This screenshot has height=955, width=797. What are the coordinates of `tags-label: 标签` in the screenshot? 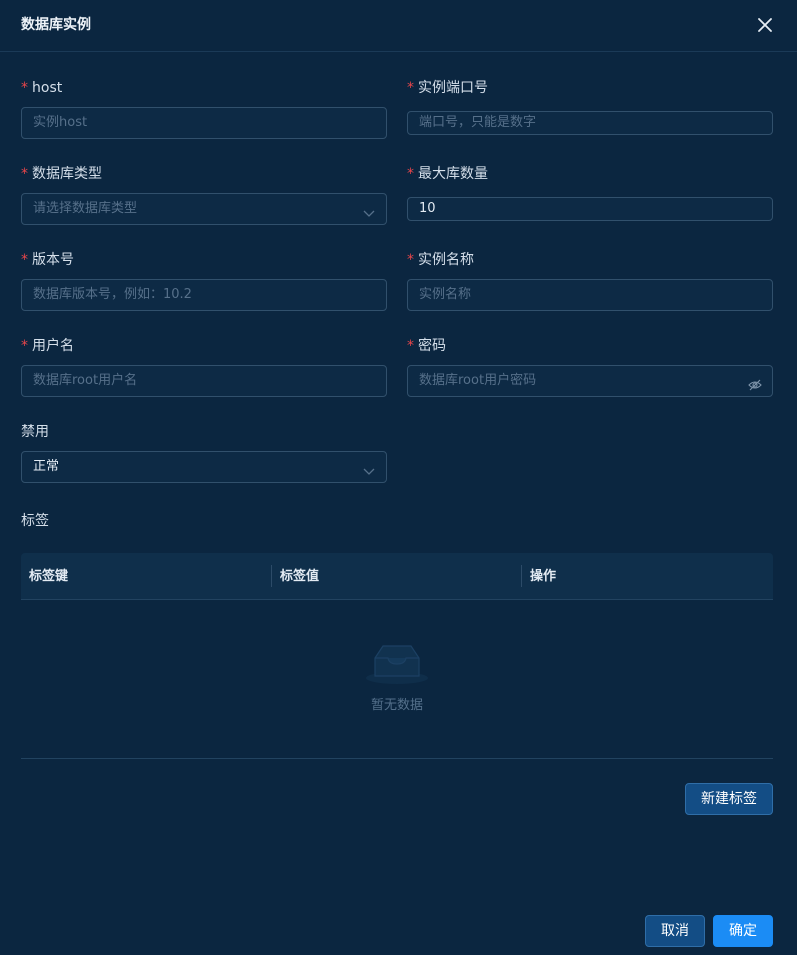 It's located at (35, 521).